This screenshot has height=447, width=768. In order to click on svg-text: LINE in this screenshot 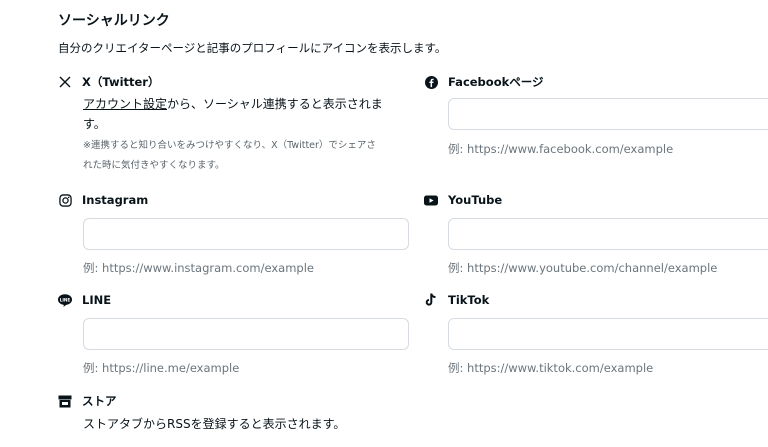, I will do `click(65, 299)`.